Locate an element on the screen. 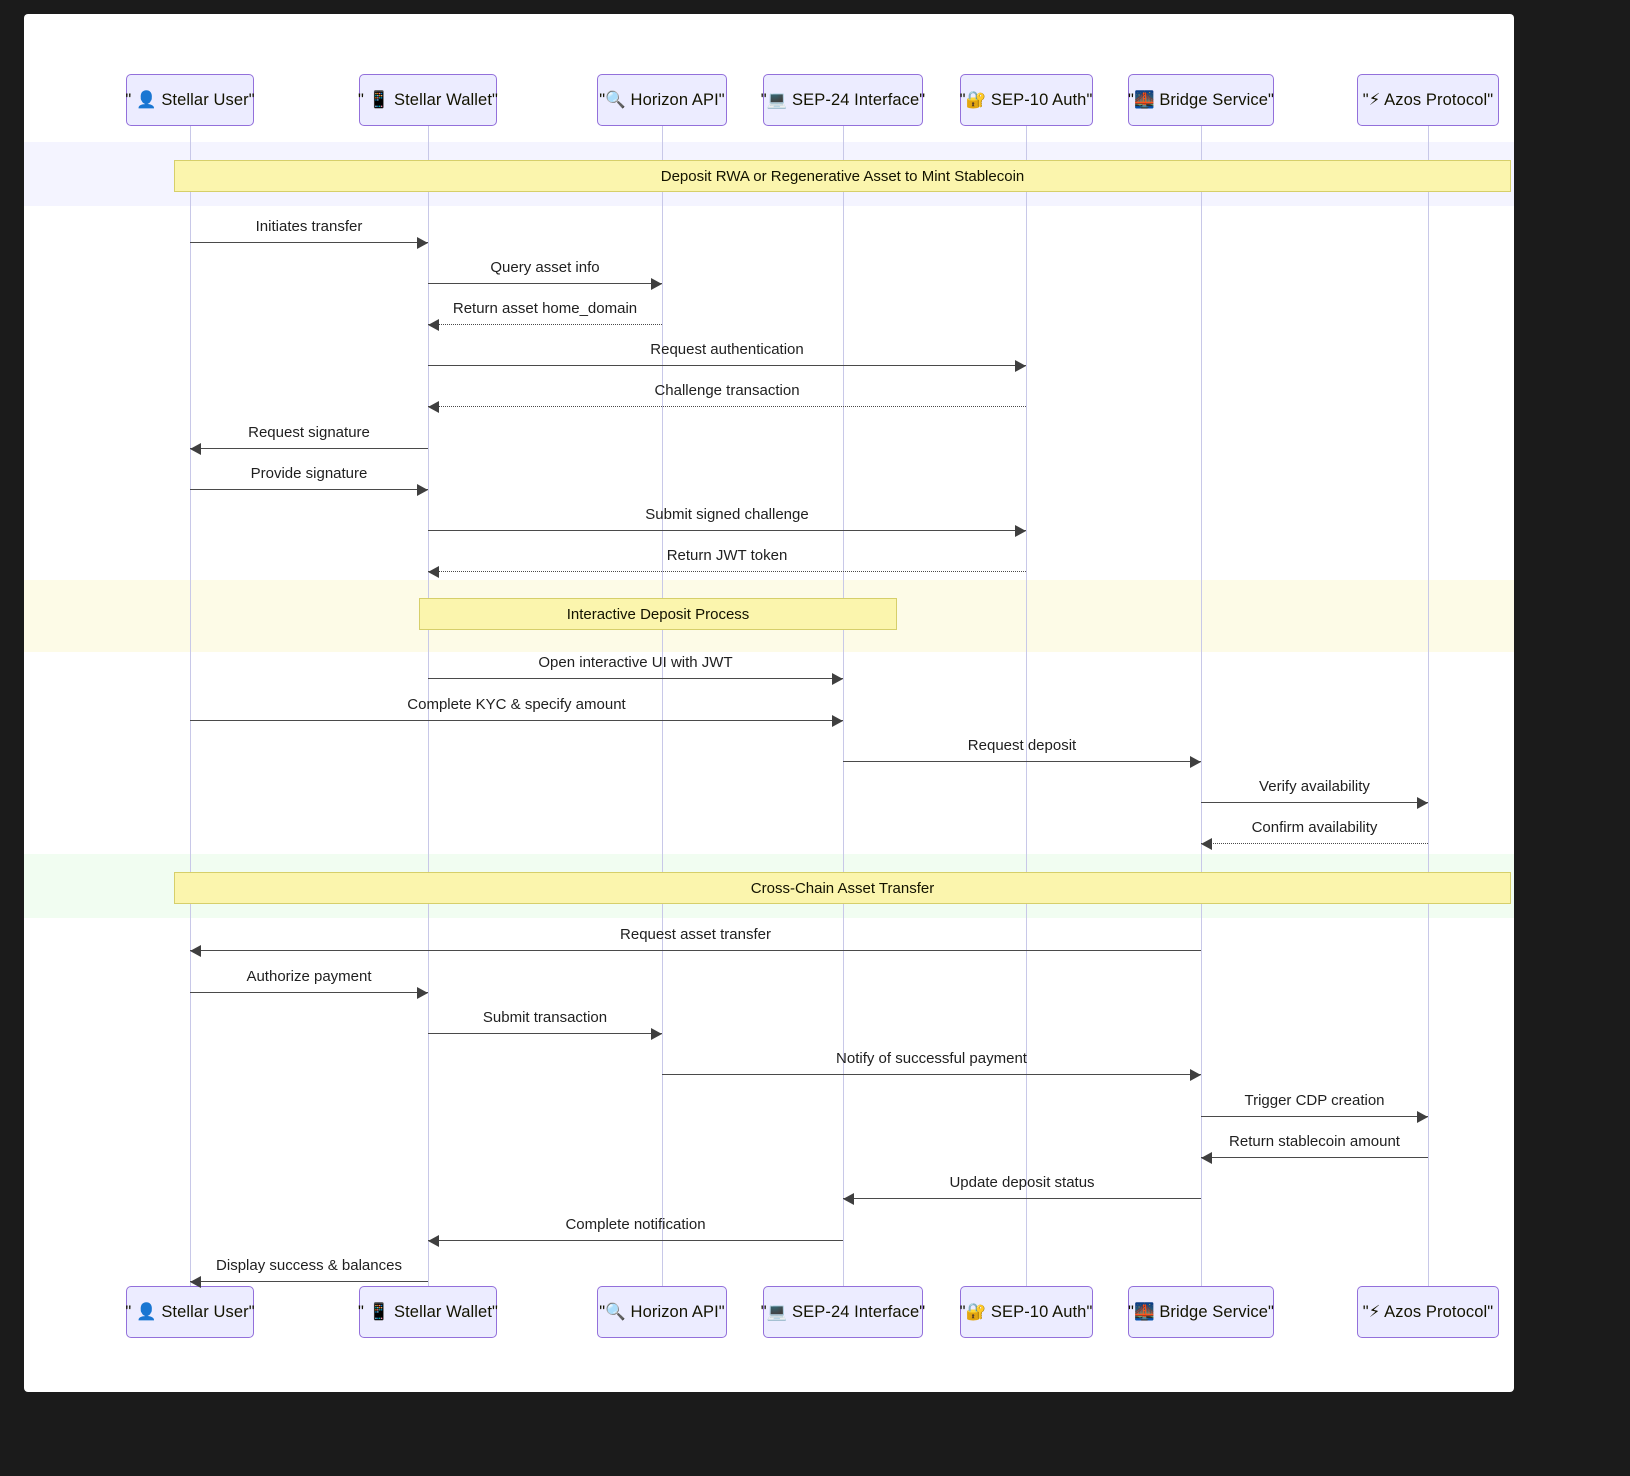  participant-azos-top: "⚡ Azos Protocol" is located at coordinates (1428, 100).